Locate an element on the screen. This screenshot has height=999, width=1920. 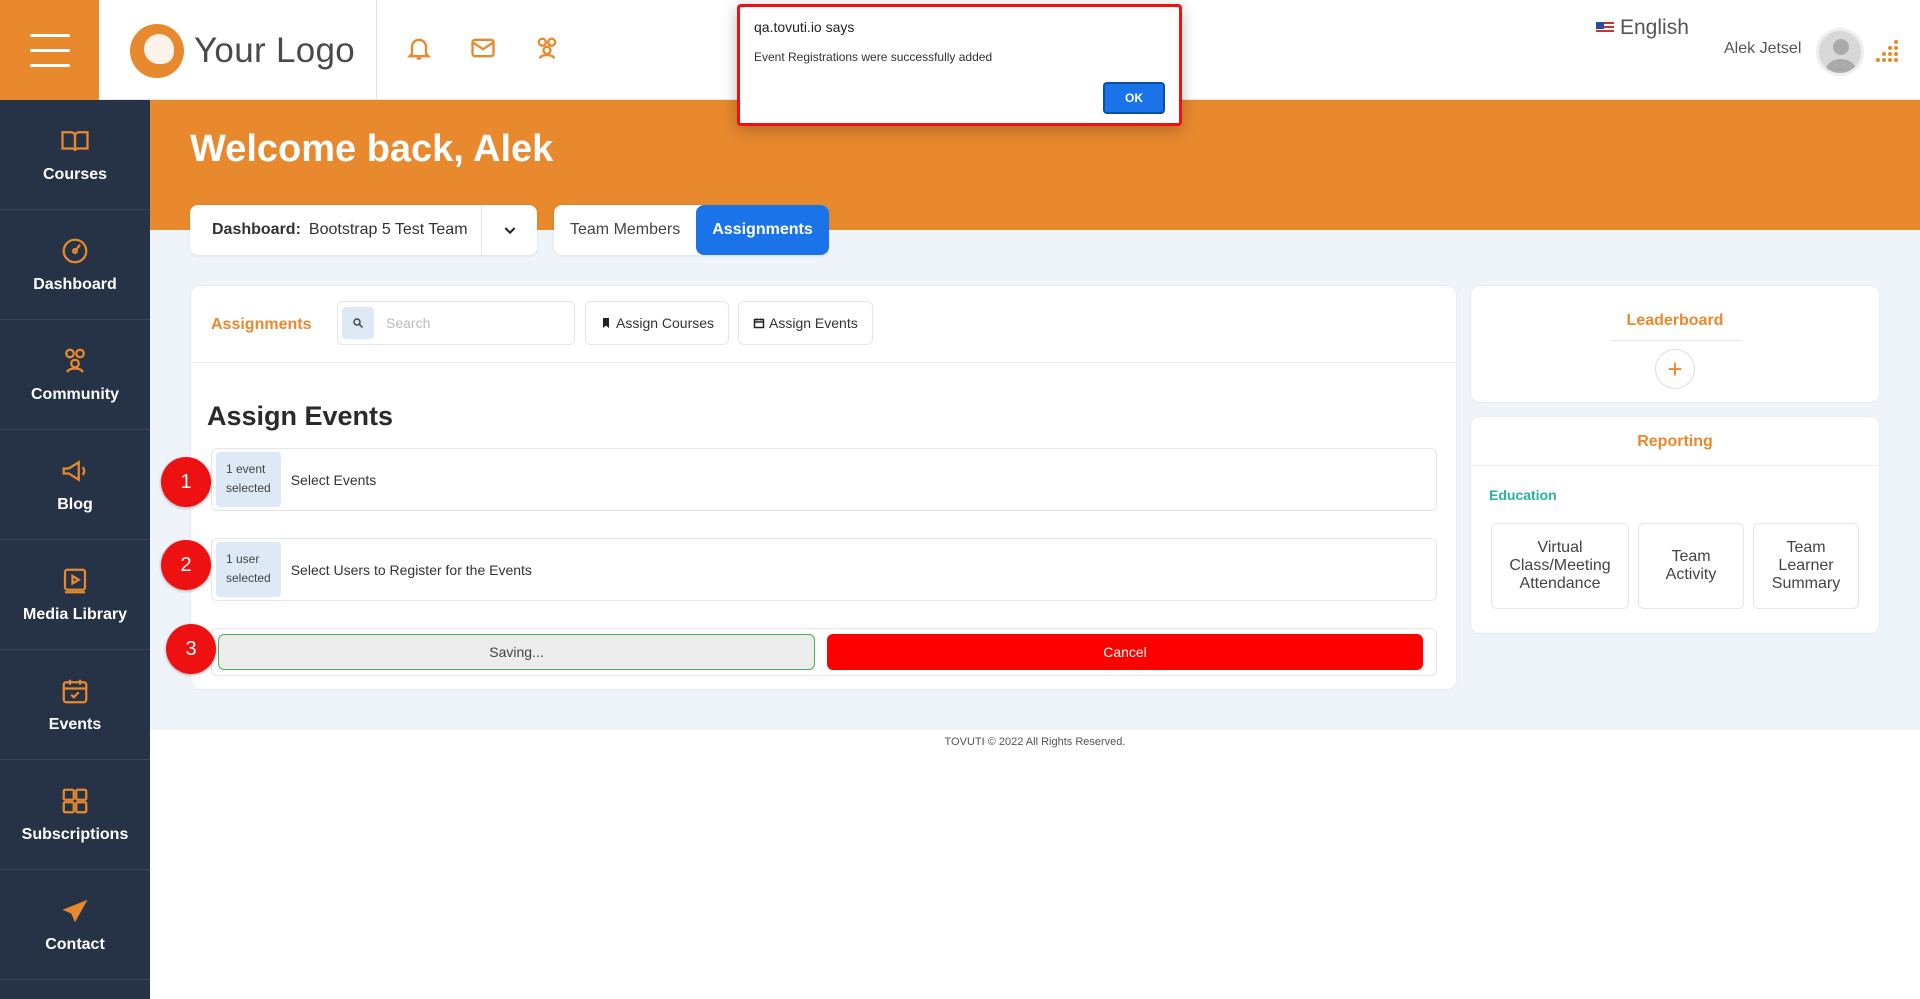
step-marker-3: 3 is located at coordinates (191, 649).